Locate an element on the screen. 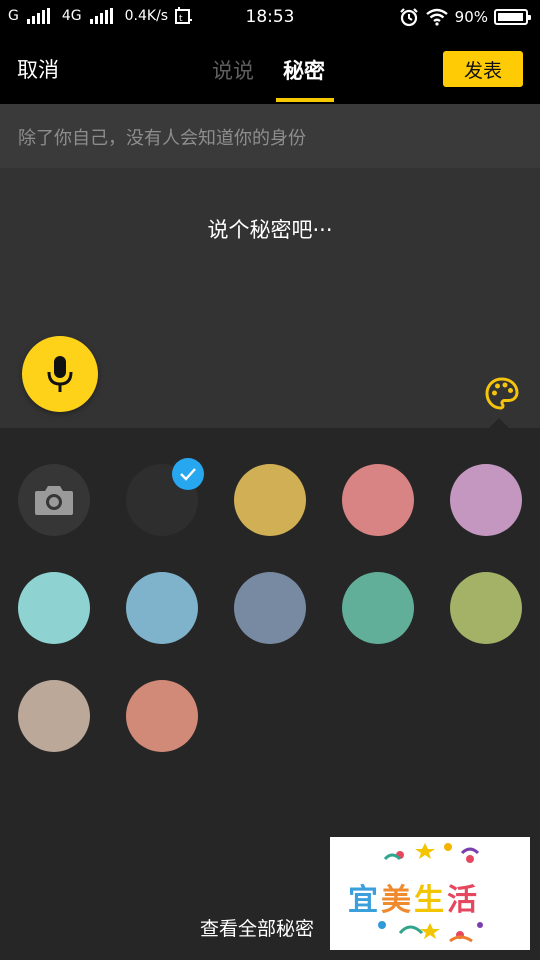 The height and width of the screenshot is (960, 540). palette-pointer is located at coordinates (499, 423).